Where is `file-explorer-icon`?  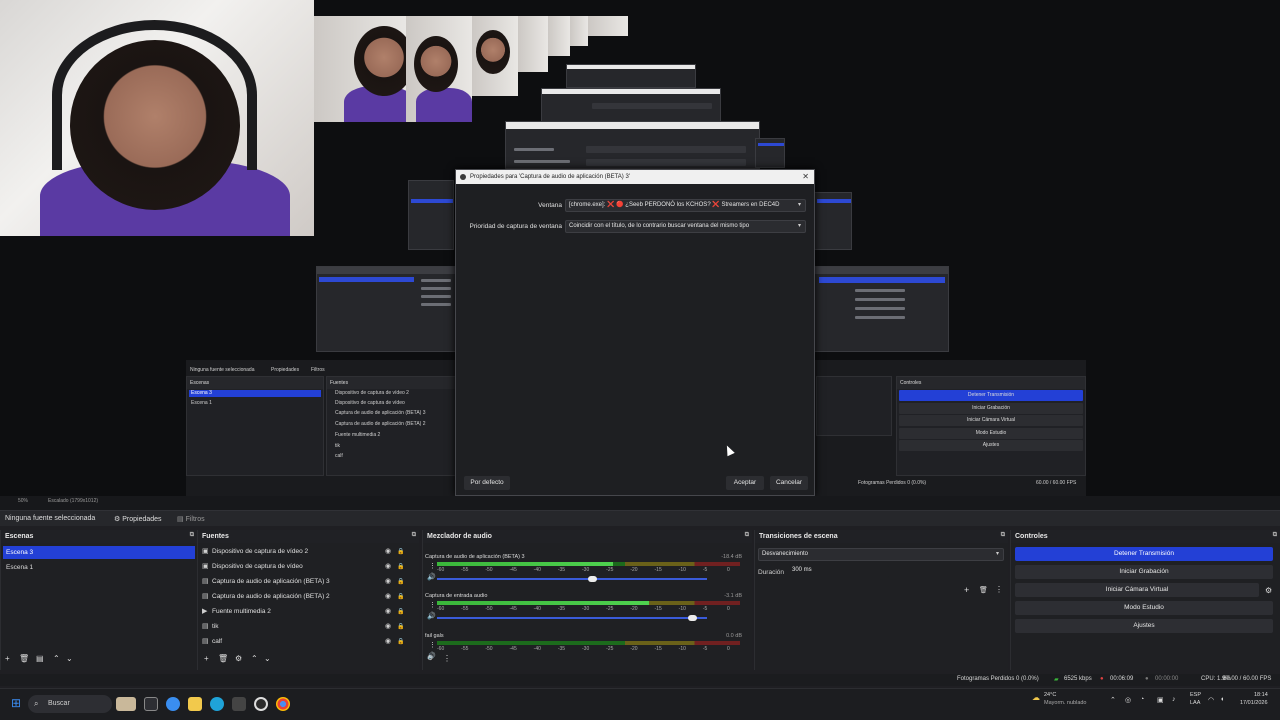
file-explorer-icon is located at coordinates (195, 704).